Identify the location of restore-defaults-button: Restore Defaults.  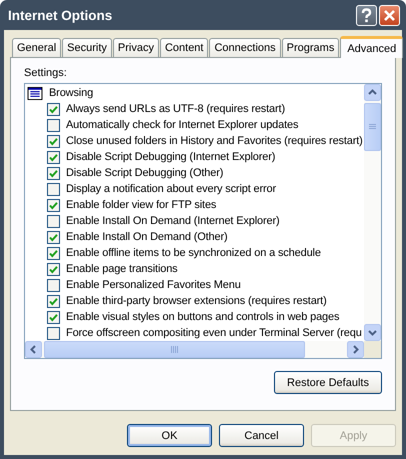
(328, 382).